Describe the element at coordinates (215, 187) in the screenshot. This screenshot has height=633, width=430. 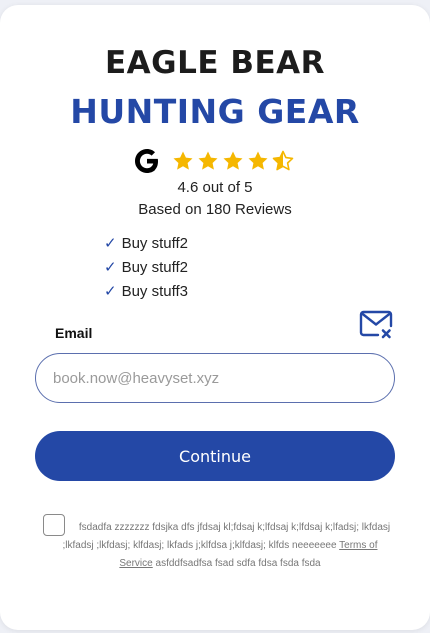
I see `rating-score: 4.6 out of 5` at that location.